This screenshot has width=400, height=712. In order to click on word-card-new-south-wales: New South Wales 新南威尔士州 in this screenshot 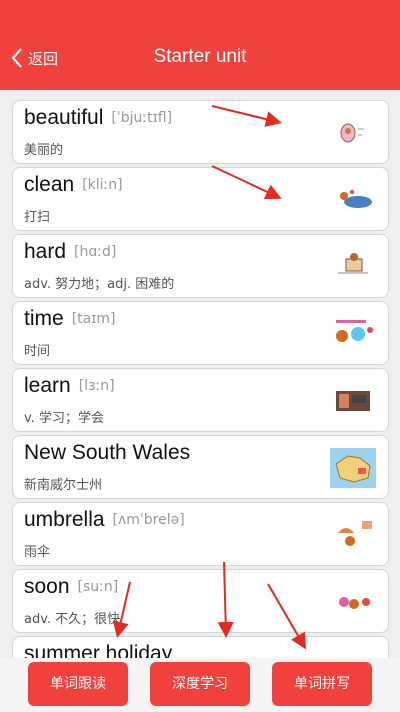, I will do `click(200, 467)`.